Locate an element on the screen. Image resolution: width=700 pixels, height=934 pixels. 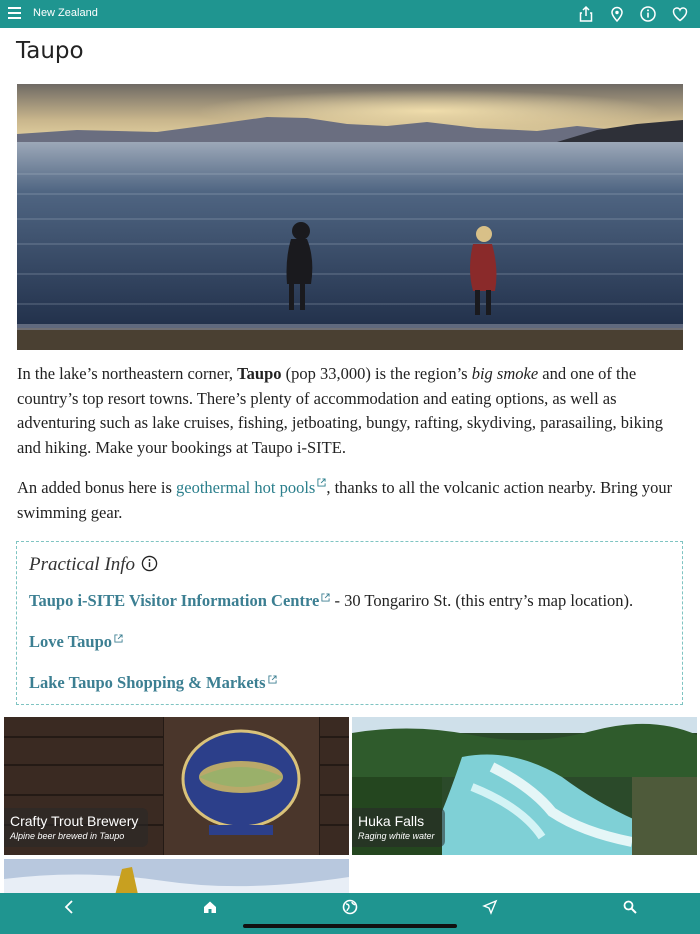
search-icon is located at coordinates (630, 907).